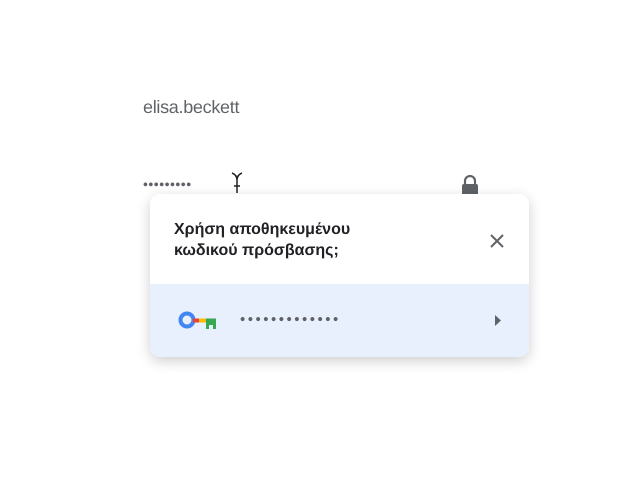 The width and height of the screenshot is (640, 480). What do you see at coordinates (237, 183) in the screenshot?
I see `text-cursor-icon` at bounding box center [237, 183].